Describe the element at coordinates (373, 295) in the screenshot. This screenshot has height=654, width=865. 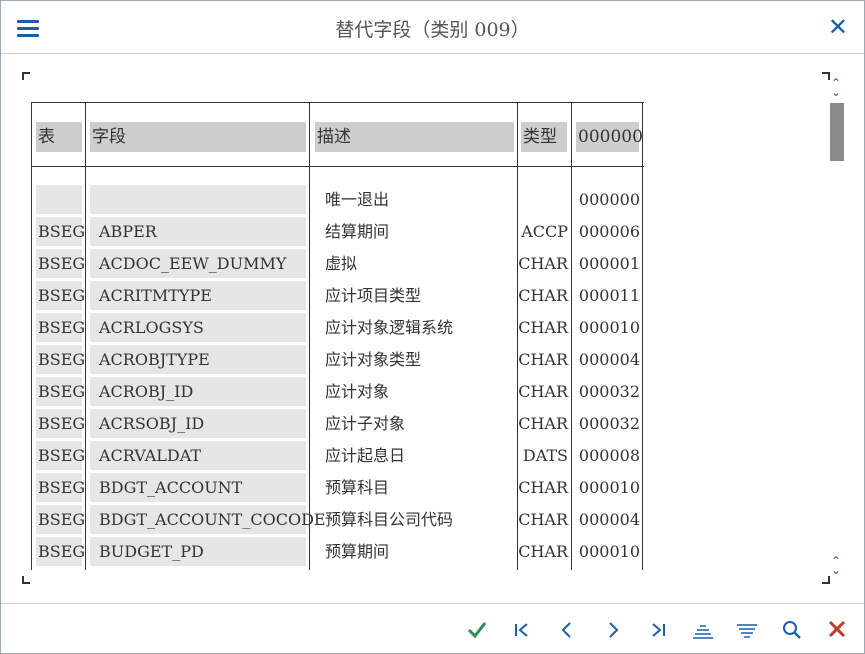
I see `cell-description: 应计项目类型` at that location.